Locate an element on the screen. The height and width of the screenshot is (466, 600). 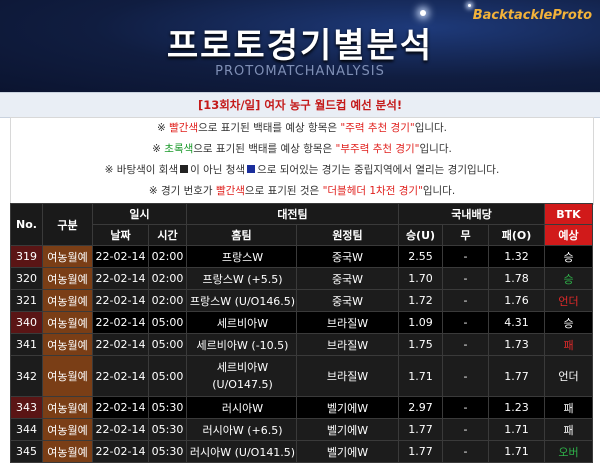
match-no: 345 is located at coordinates (26, 451).